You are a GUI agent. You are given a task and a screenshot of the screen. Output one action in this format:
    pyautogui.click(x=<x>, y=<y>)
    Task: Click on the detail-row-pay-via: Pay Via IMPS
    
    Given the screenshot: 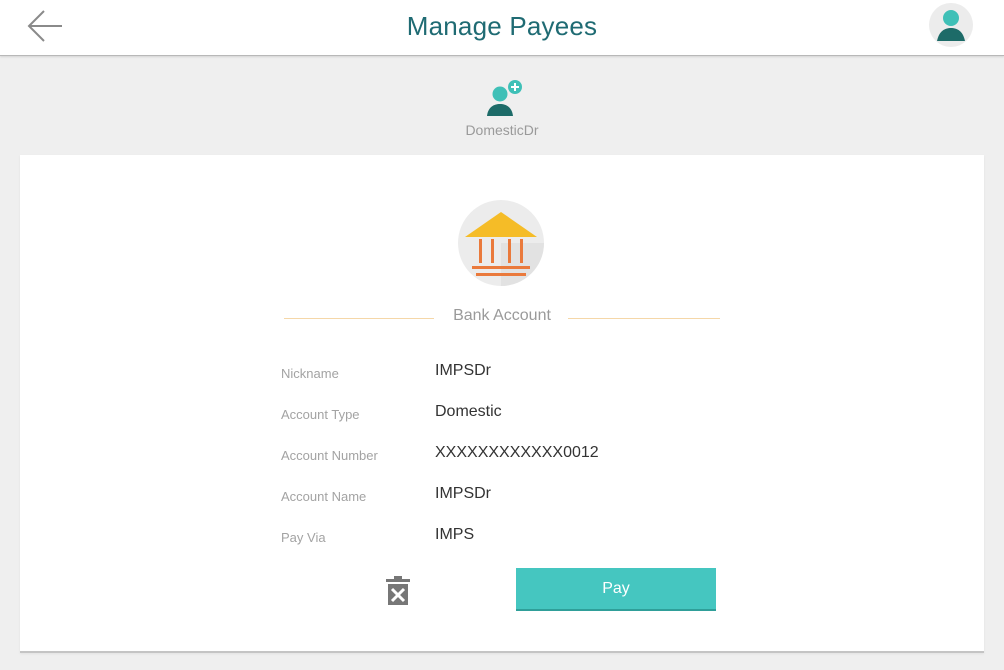 What is the action you would take?
    pyautogui.click(x=531, y=538)
    